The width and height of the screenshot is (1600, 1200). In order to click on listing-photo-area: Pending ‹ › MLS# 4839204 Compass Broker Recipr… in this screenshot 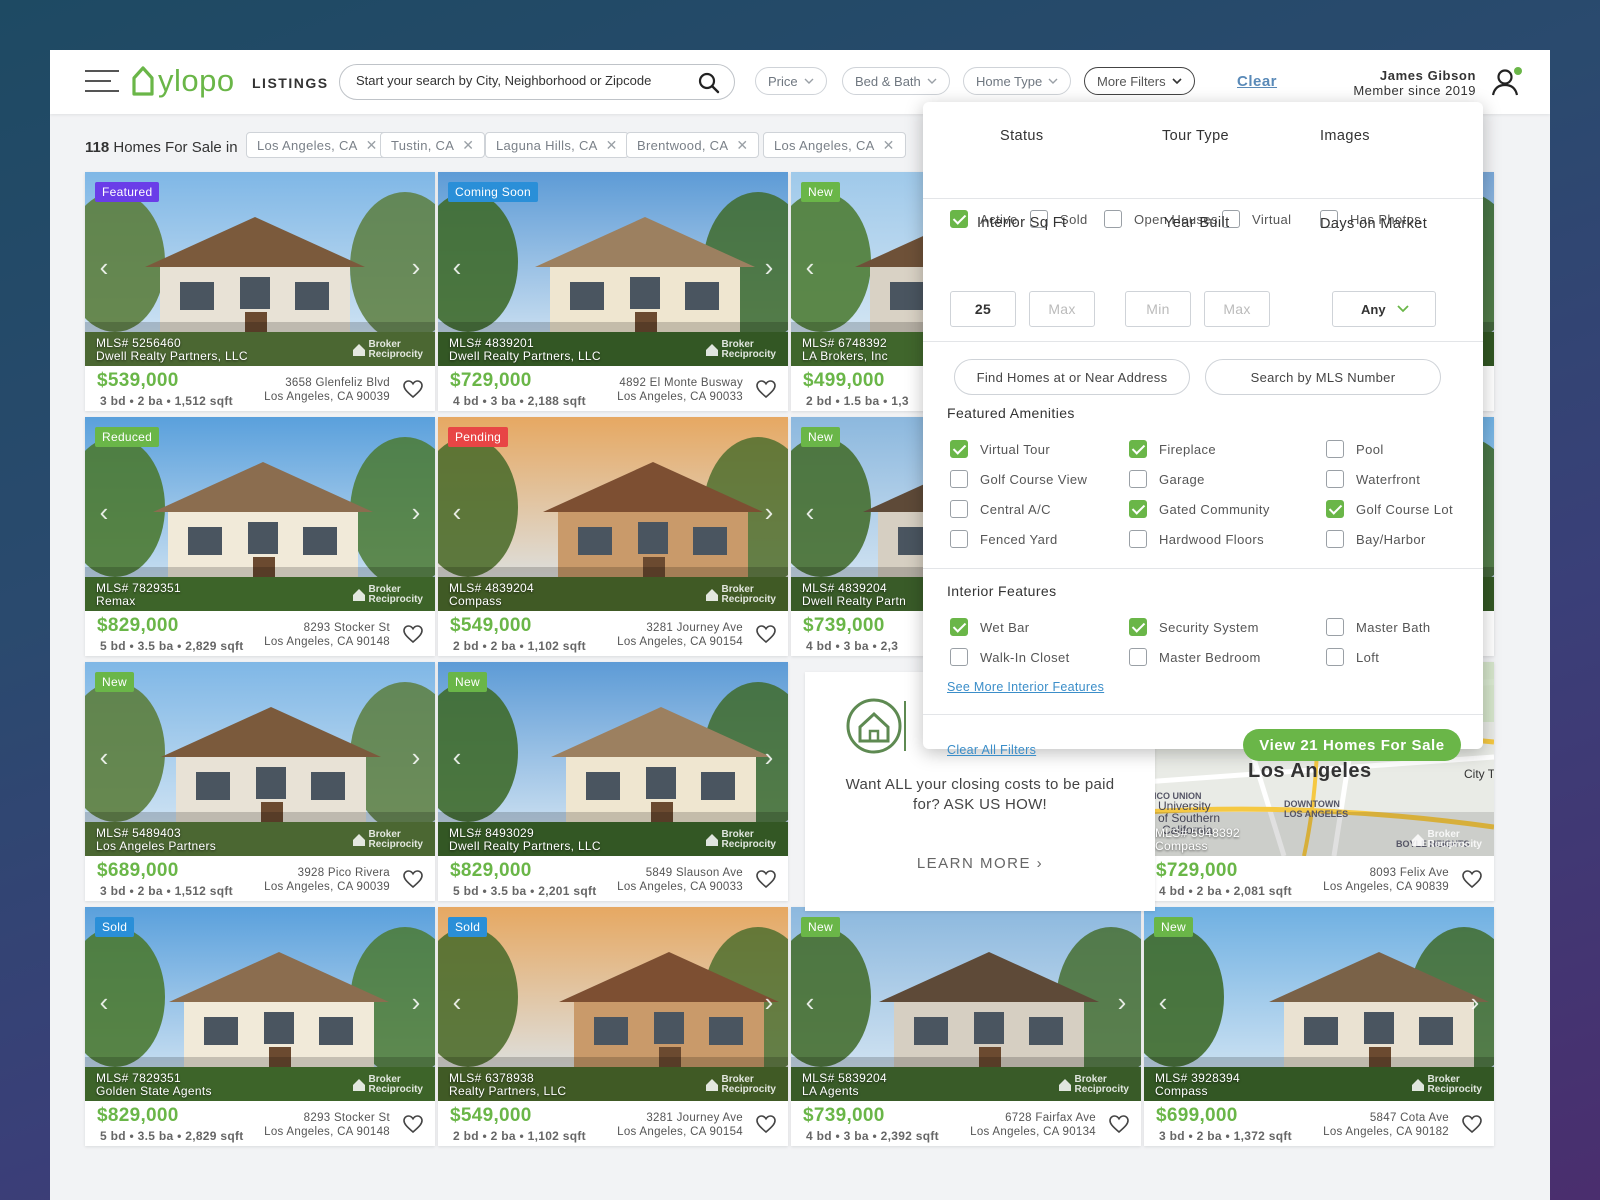, I will do `click(613, 514)`.